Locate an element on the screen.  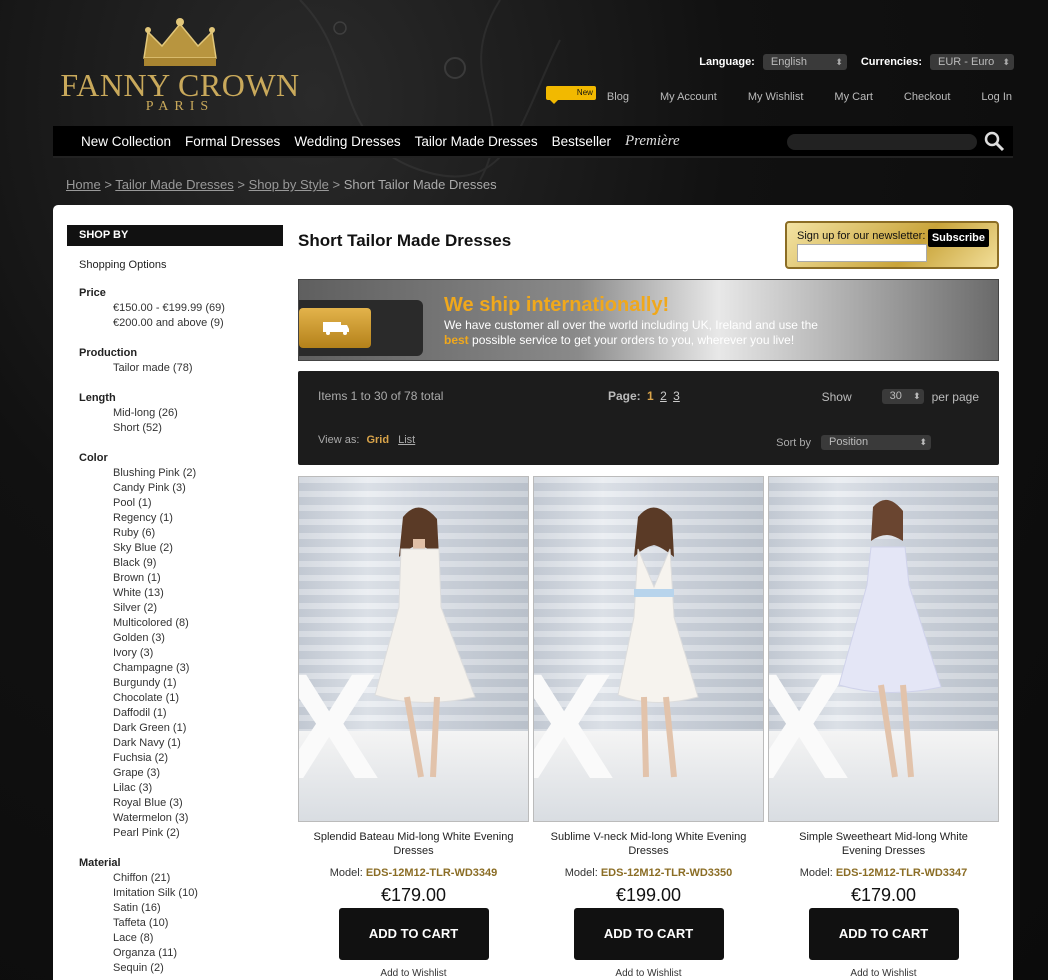
search-icon is located at coordinates (994, 141).